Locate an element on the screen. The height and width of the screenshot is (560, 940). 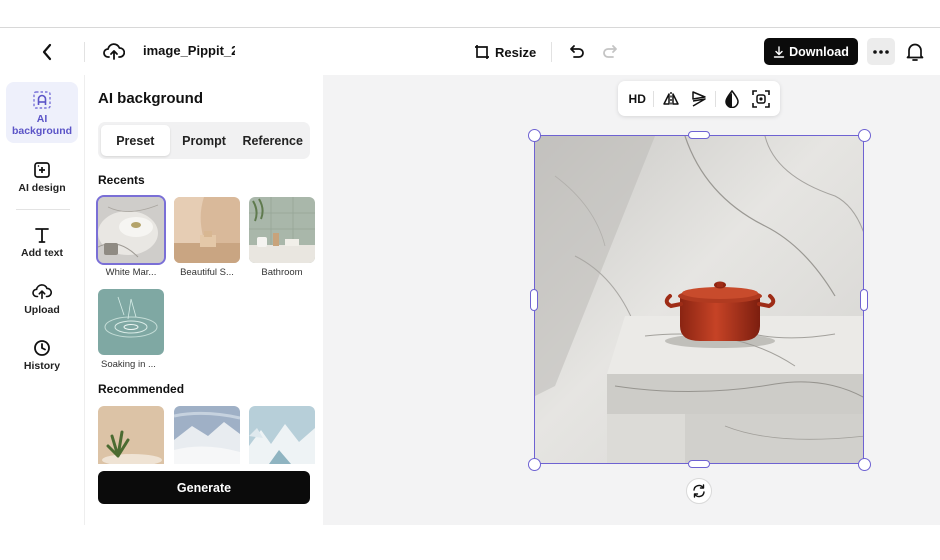
opacity-icon is located at coordinates (732, 98).